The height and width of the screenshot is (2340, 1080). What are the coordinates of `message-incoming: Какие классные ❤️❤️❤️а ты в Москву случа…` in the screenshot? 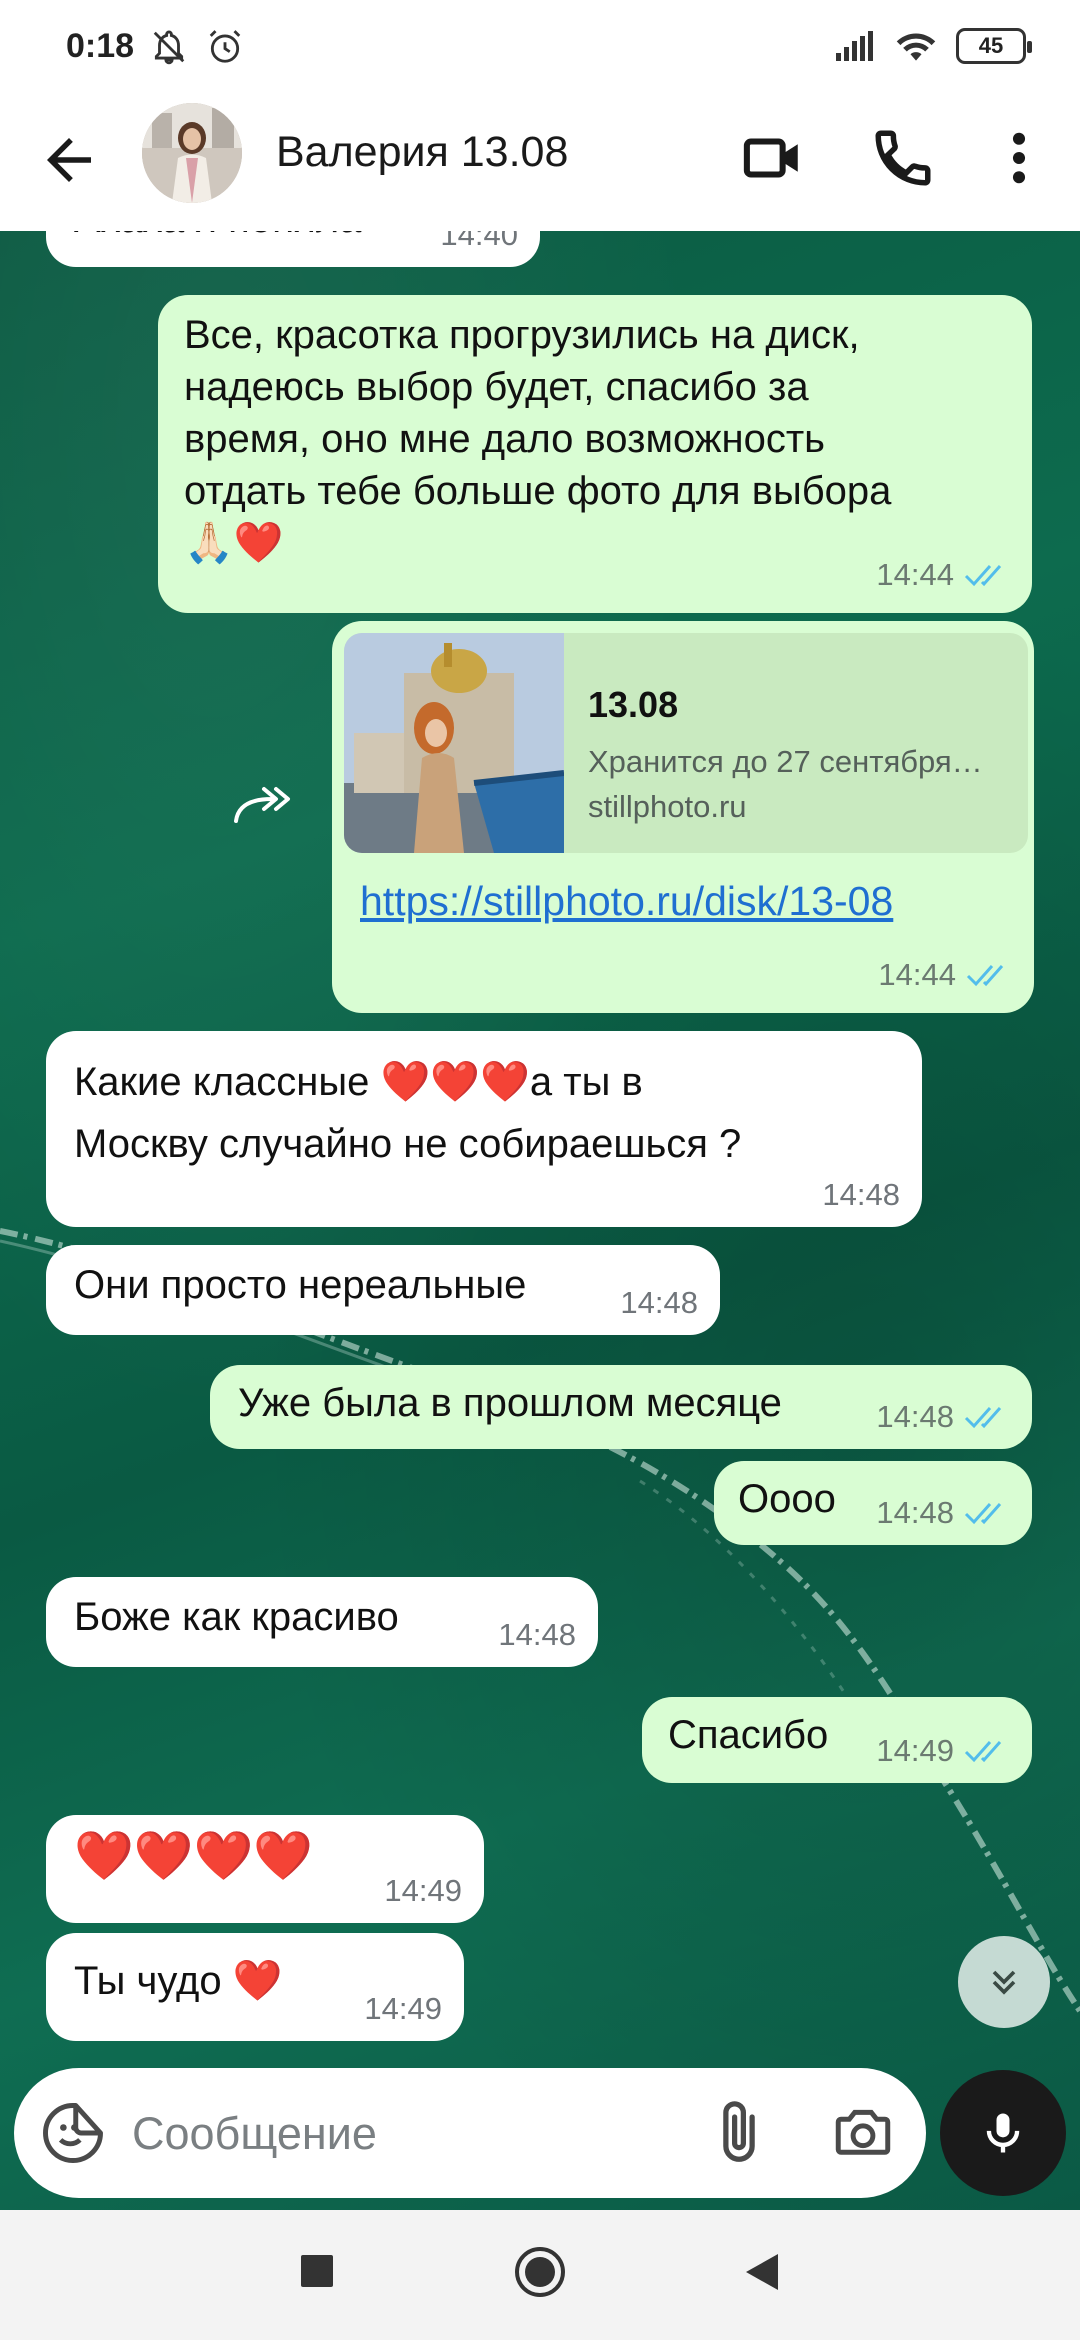 It's located at (484, 1129).